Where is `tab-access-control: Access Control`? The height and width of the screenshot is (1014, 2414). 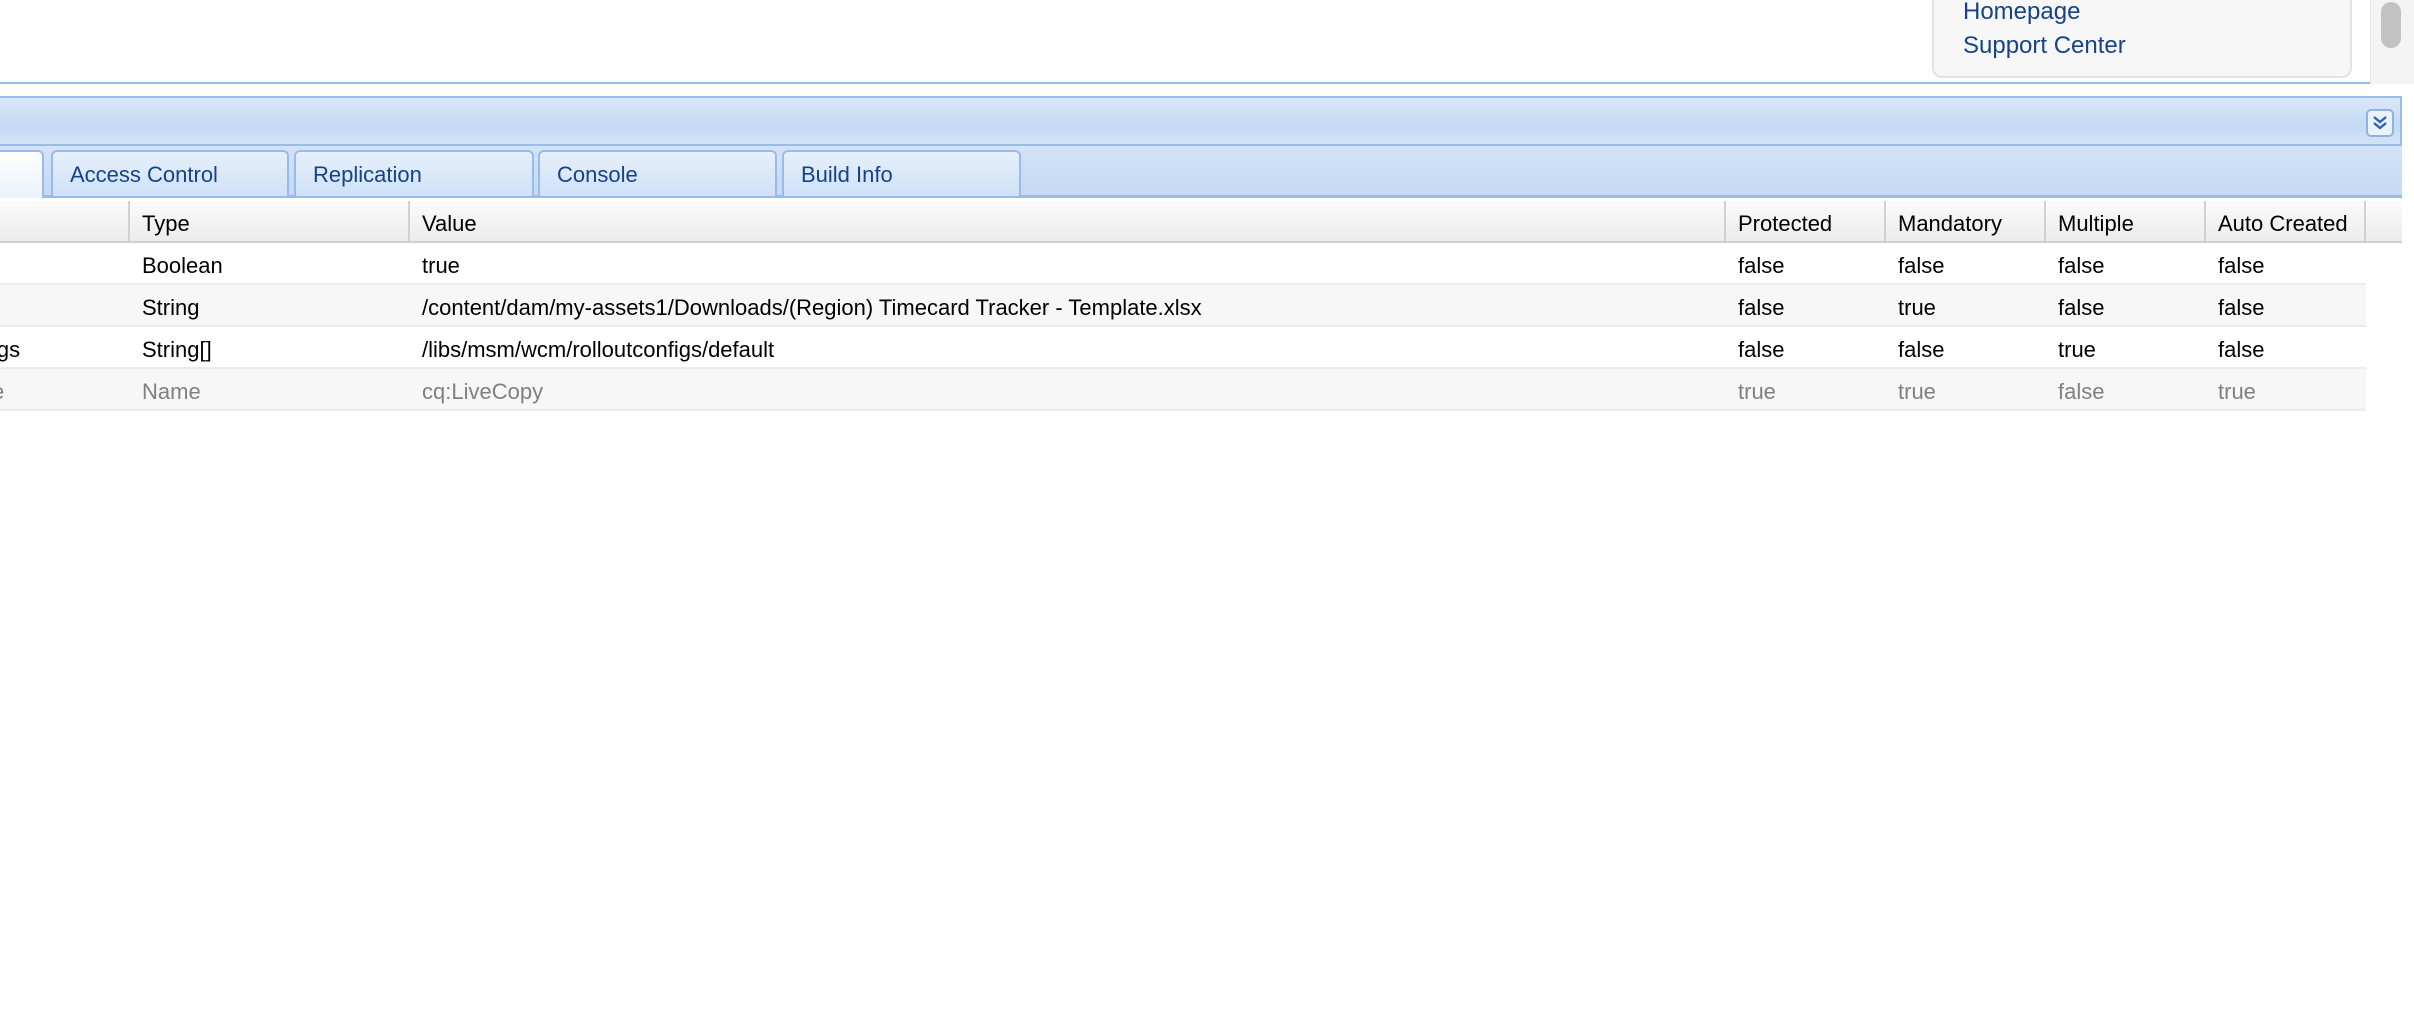 tab-access-control: Access Control is located at coordinates (170, 173).